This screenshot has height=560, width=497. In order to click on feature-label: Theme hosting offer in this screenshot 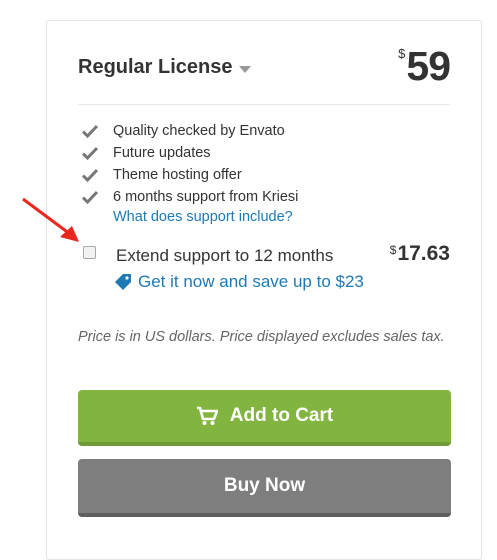, I will do `click(177, 175)`.